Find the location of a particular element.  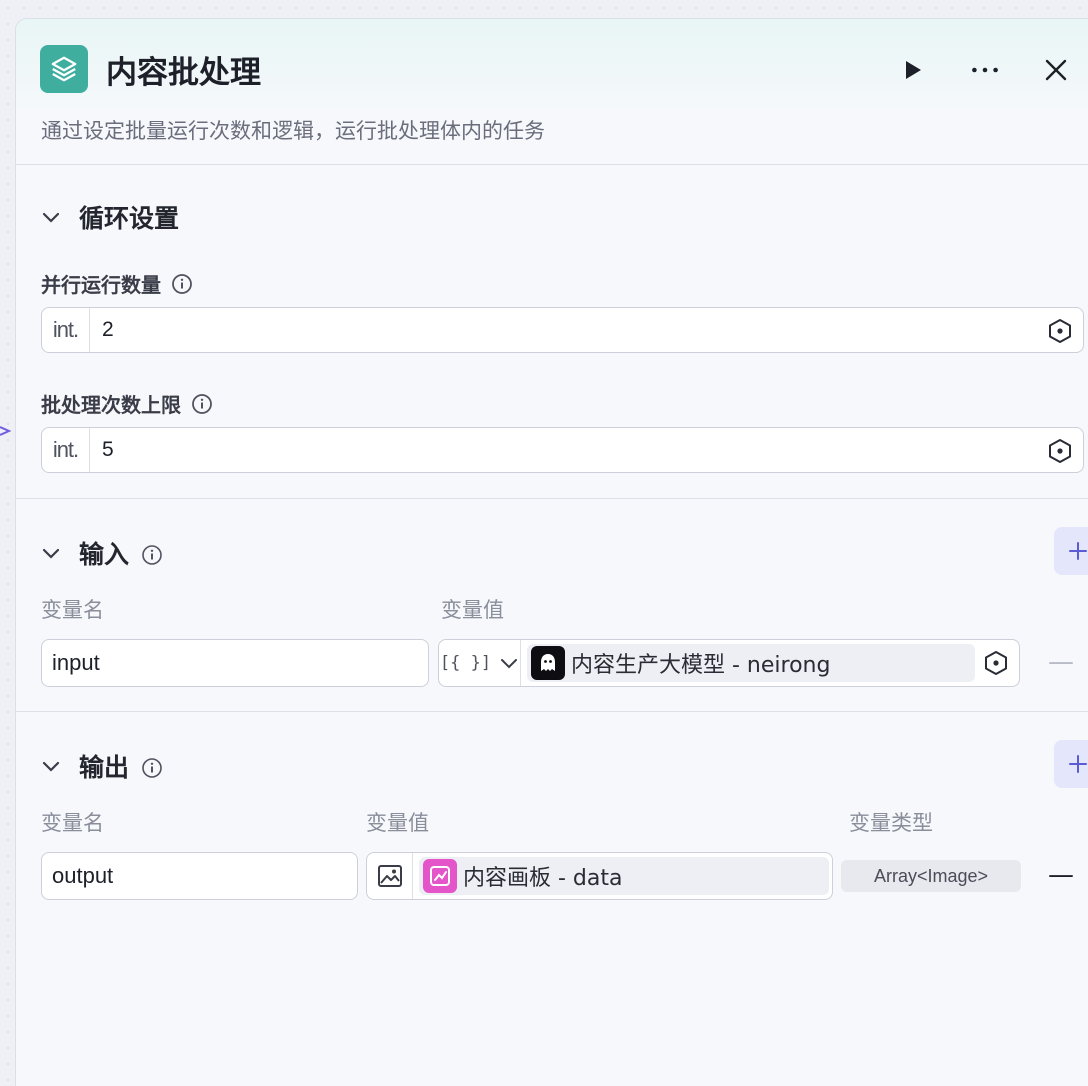

variable-type-badge: Array<Image> is located at coordinates (931, 876).